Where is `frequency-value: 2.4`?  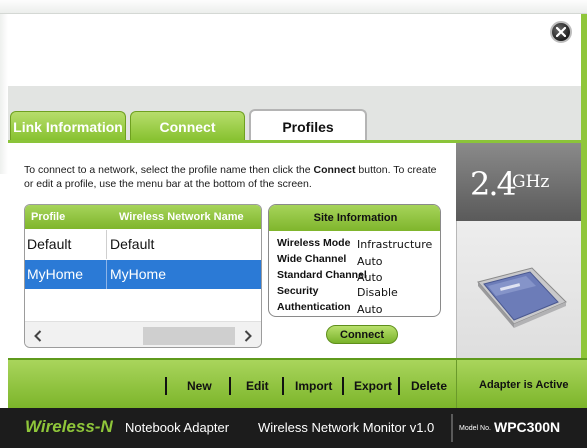 frequency-value: 2.4 is located at coordinates (493, 184).